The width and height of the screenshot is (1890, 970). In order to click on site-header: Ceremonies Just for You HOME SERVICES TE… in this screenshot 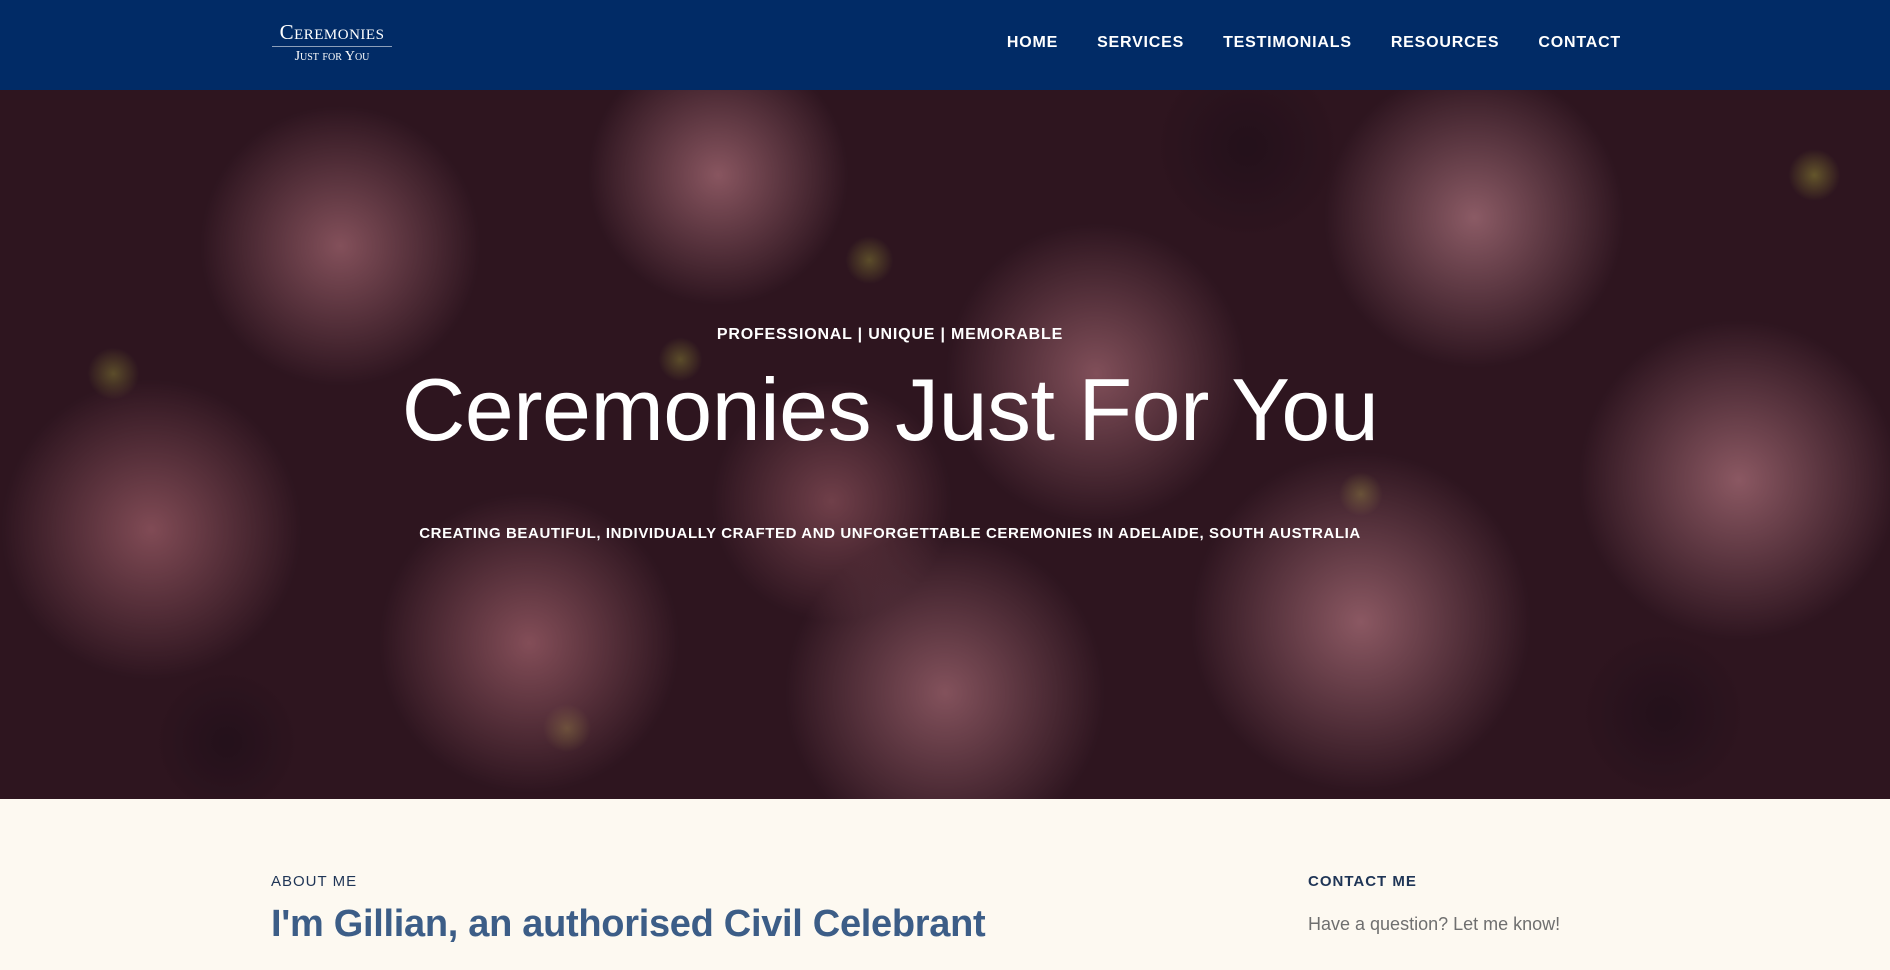, I will do `click(945, 45)`.